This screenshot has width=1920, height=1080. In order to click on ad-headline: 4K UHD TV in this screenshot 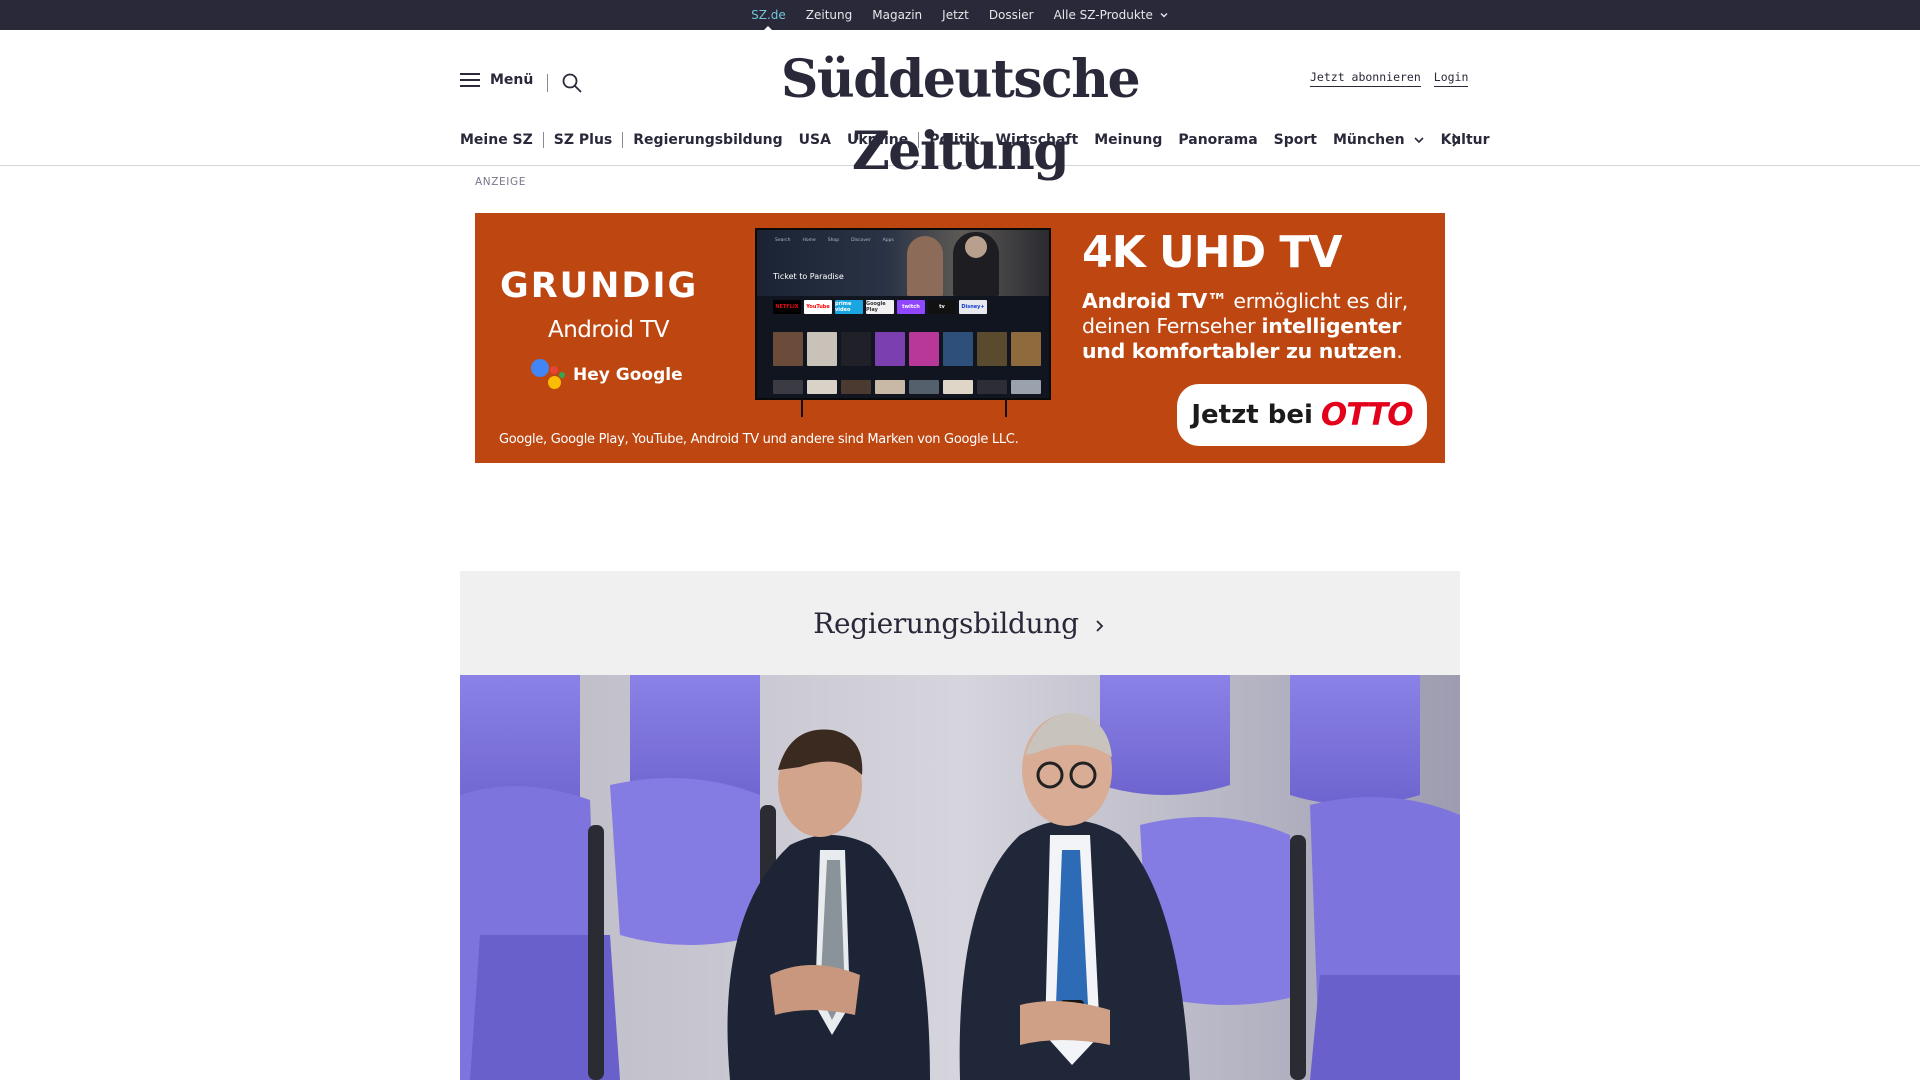, I will do `click(1212, 252)`.